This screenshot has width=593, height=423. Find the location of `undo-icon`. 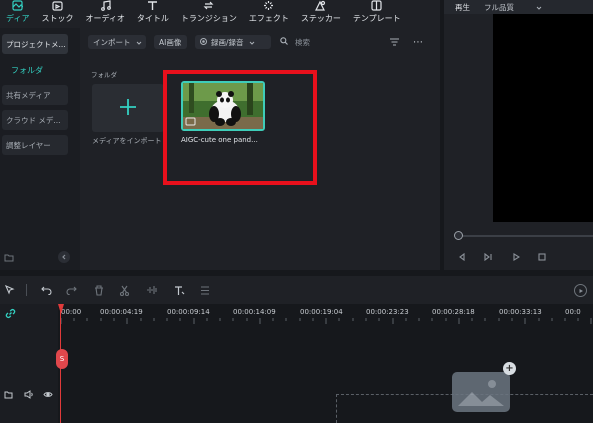

undo-icon is located at coordinates (46, 290).